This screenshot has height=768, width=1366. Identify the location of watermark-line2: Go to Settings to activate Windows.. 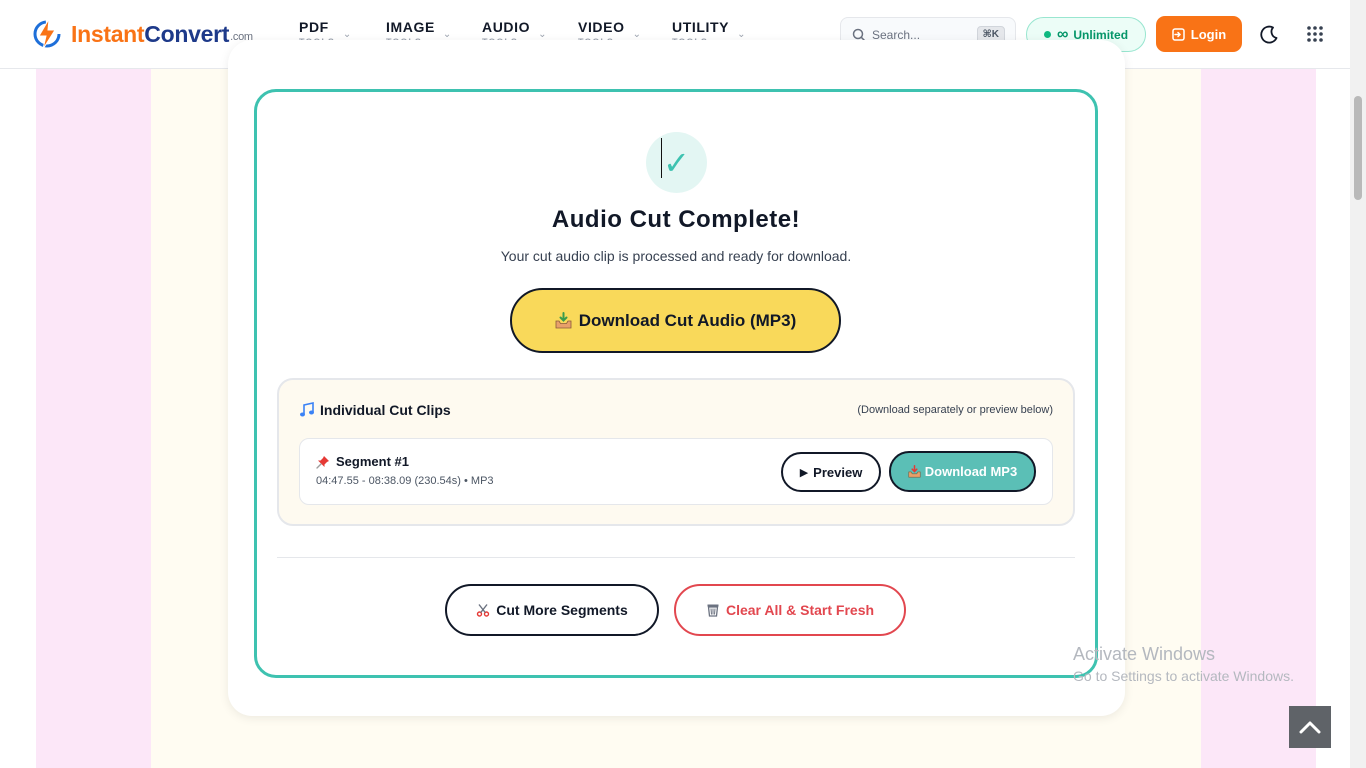
(1183, 676).